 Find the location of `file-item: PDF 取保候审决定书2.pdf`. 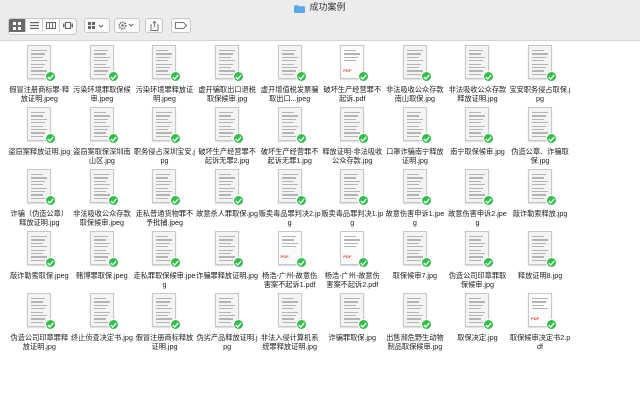

file-item: PDF 取保候审决定书2.pdf is located at coordinates (540, 322).